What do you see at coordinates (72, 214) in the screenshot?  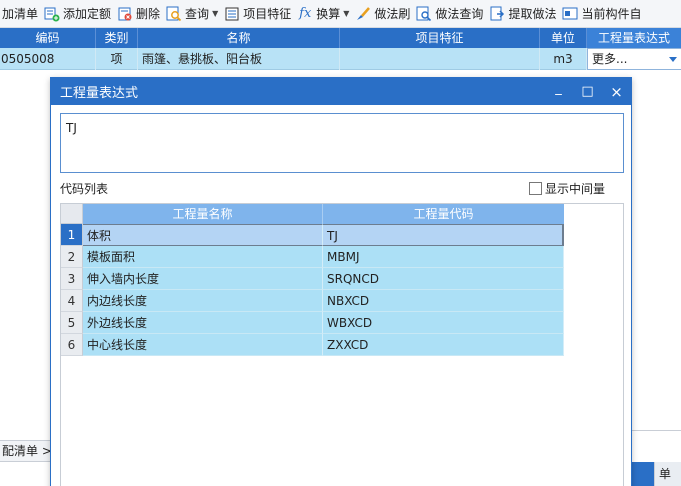 I see `table-corner` at bounding box center [72, 214].